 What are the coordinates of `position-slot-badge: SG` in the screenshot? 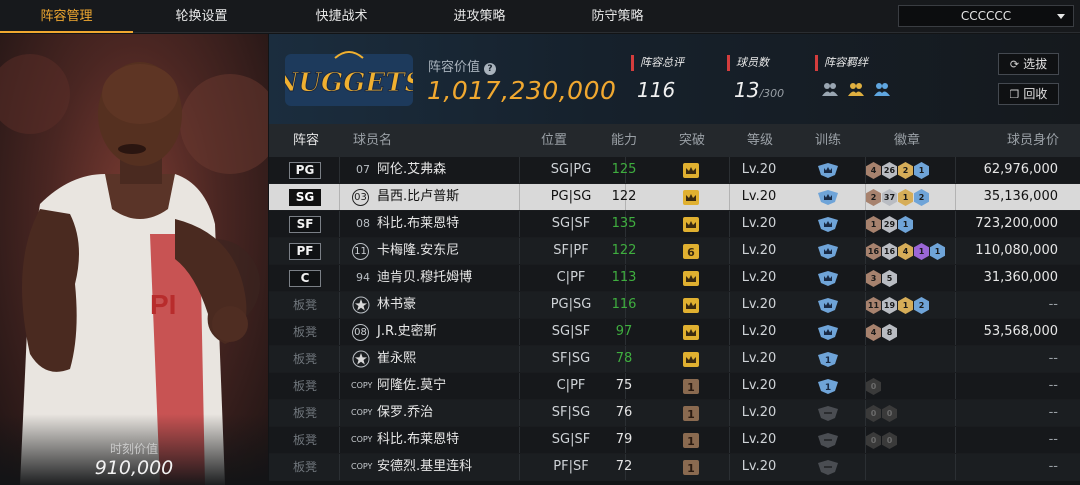 It's located at (305, 197).